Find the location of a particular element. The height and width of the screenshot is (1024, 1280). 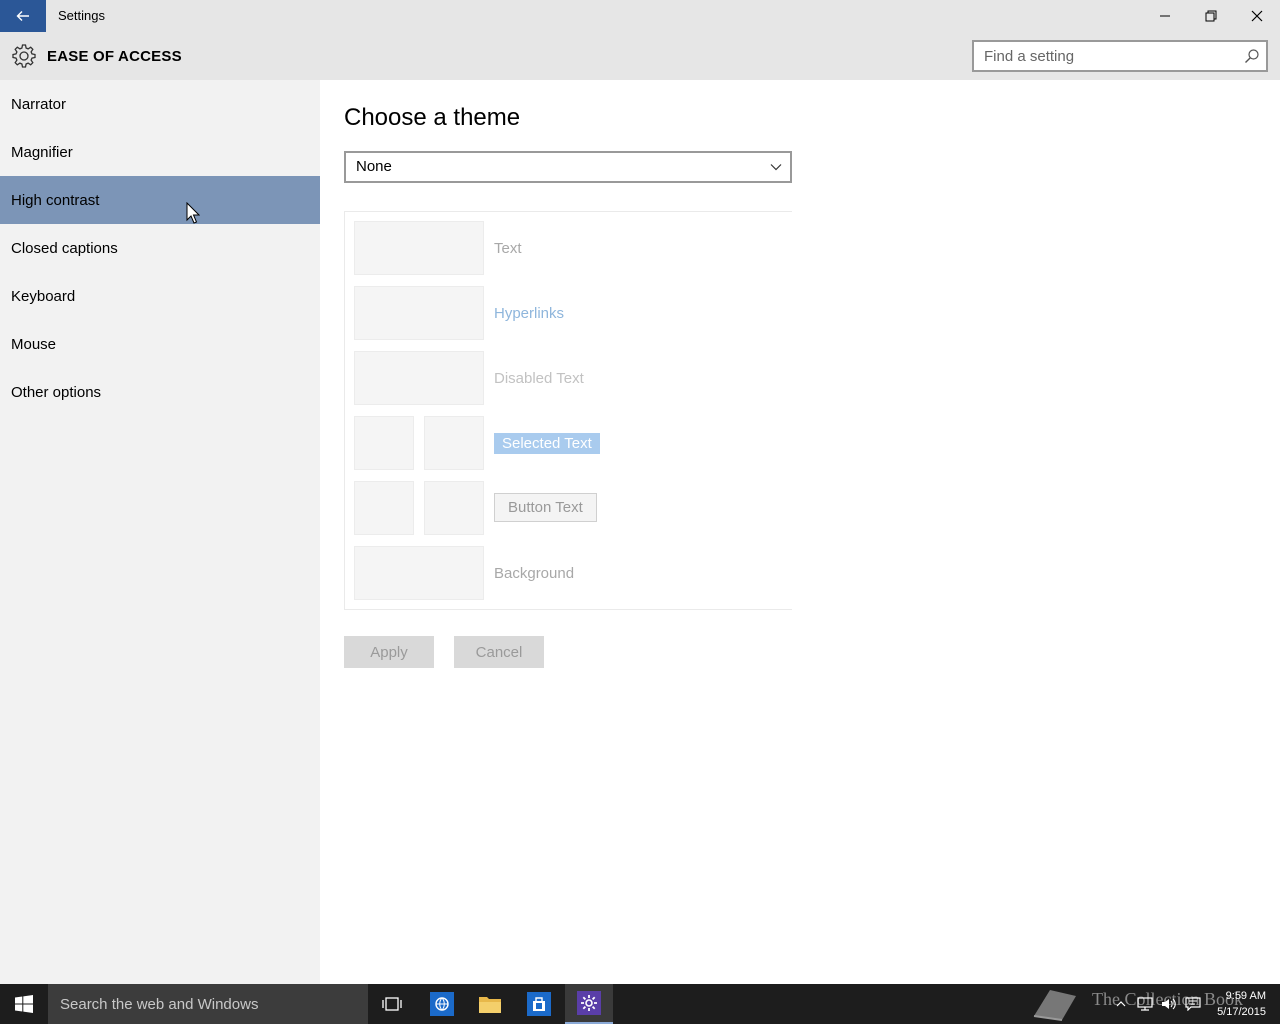

restore-icon is located at coordinates (1211, 16).